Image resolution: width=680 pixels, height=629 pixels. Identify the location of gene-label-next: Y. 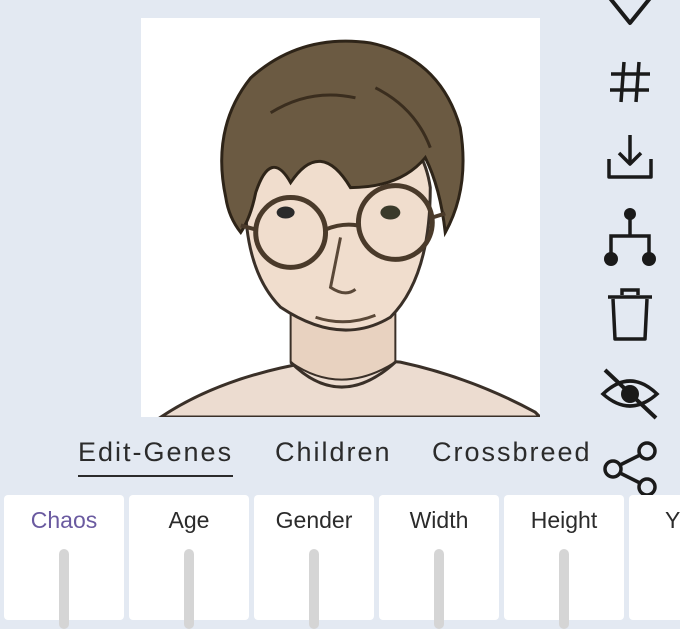
(672, 520).